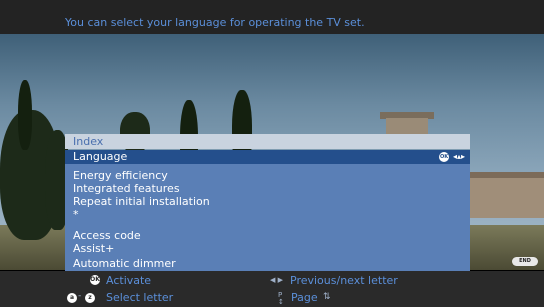  What do you see at coordinates (126, 188) in the screenshot?
I see `menu-item-integrated-features: Integrated features` at bounding box center [126, 188].